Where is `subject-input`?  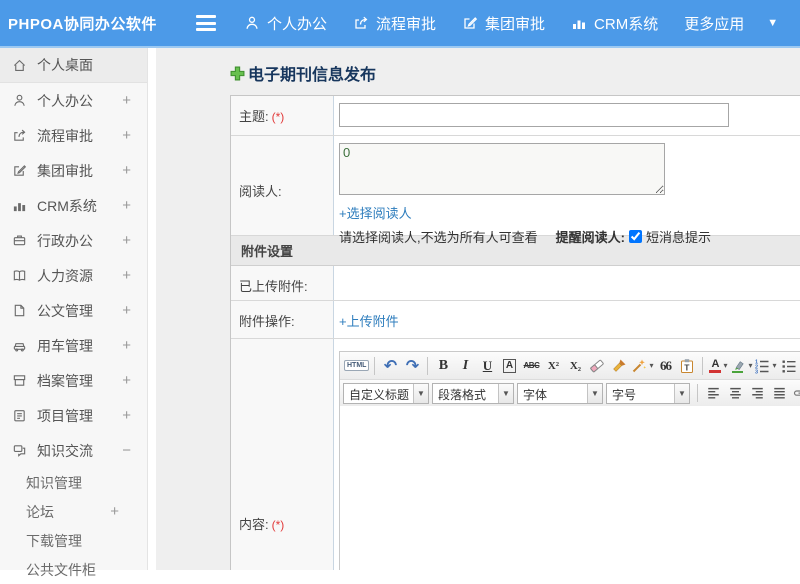
subject-input is located at coordinates (534, 115).